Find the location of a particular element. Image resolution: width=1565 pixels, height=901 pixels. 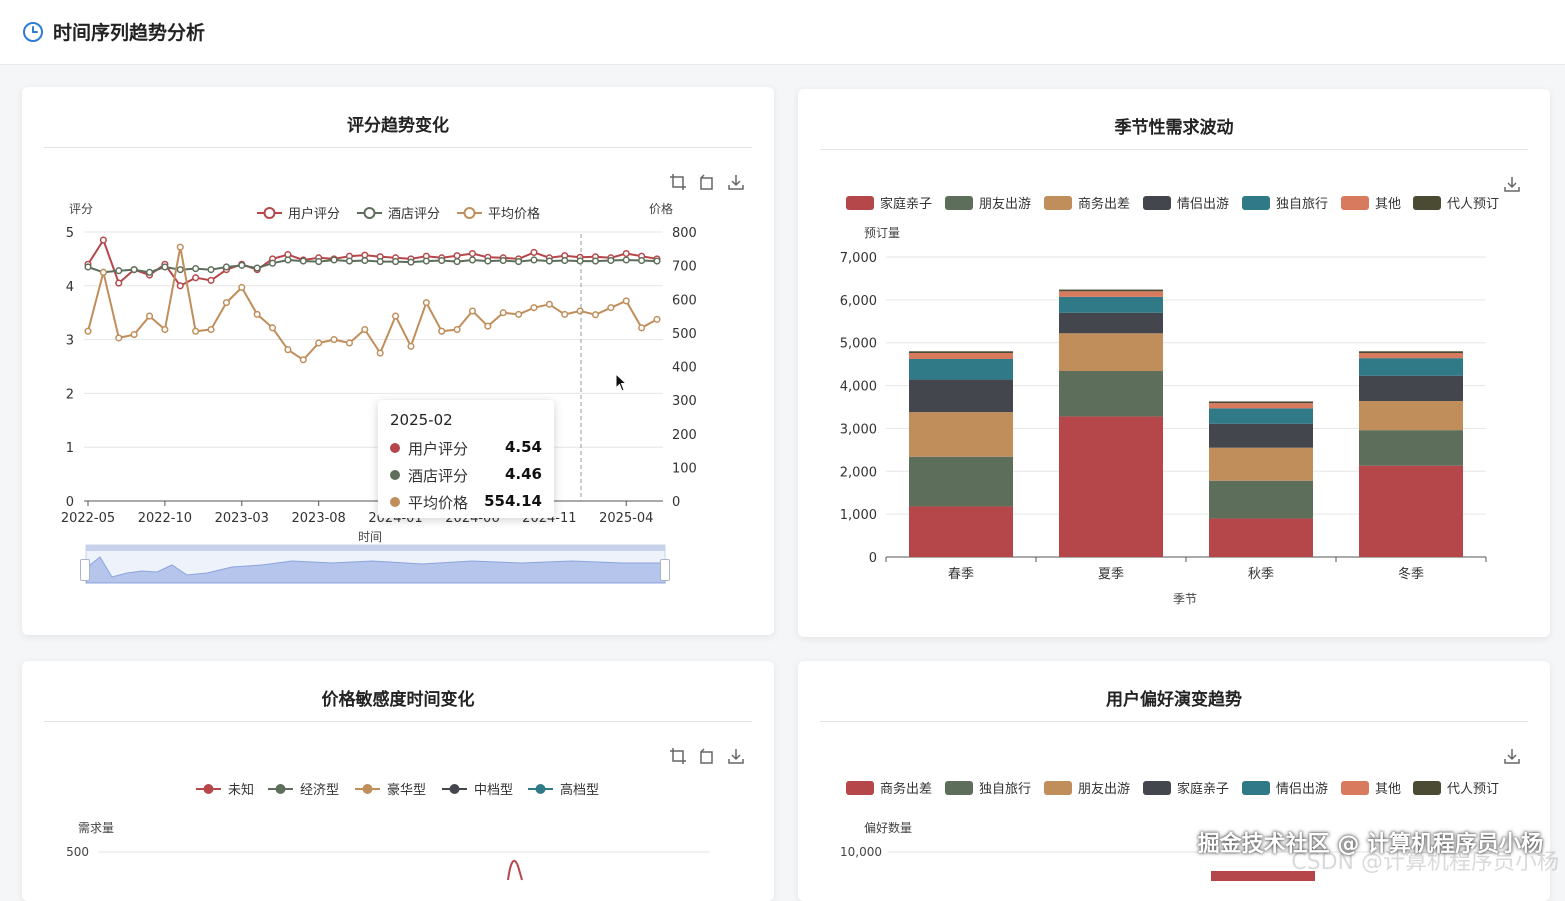

y-tick-label: 500 is located at coordinates (77, 852).